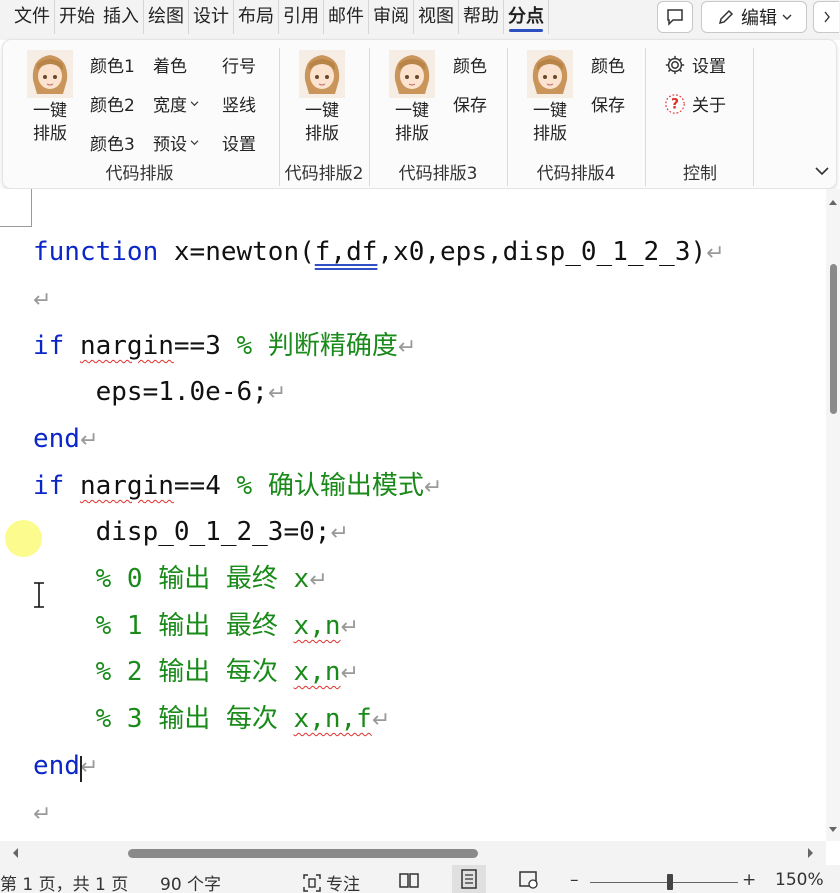 This screenshot has height=893, width=840. Describe the element at coordinates (438, 174) in the screenshot. I see `group-label-code-format-3: 代码排版3` at that location.